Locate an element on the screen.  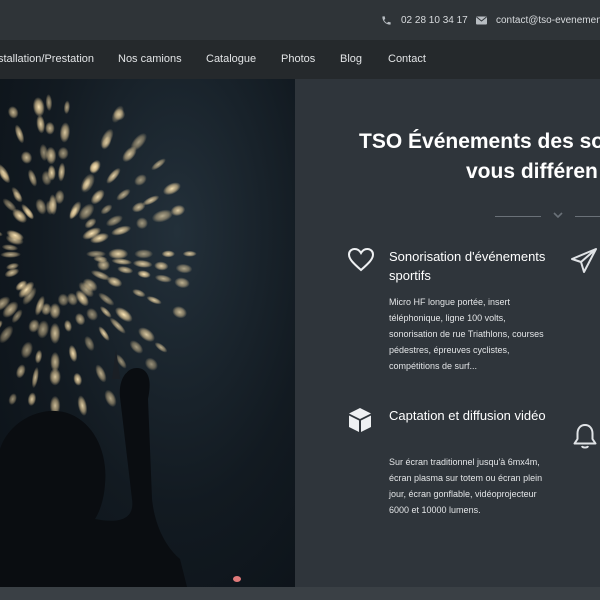
nav-item-photos: Photos is located at coordinates (298, 59).